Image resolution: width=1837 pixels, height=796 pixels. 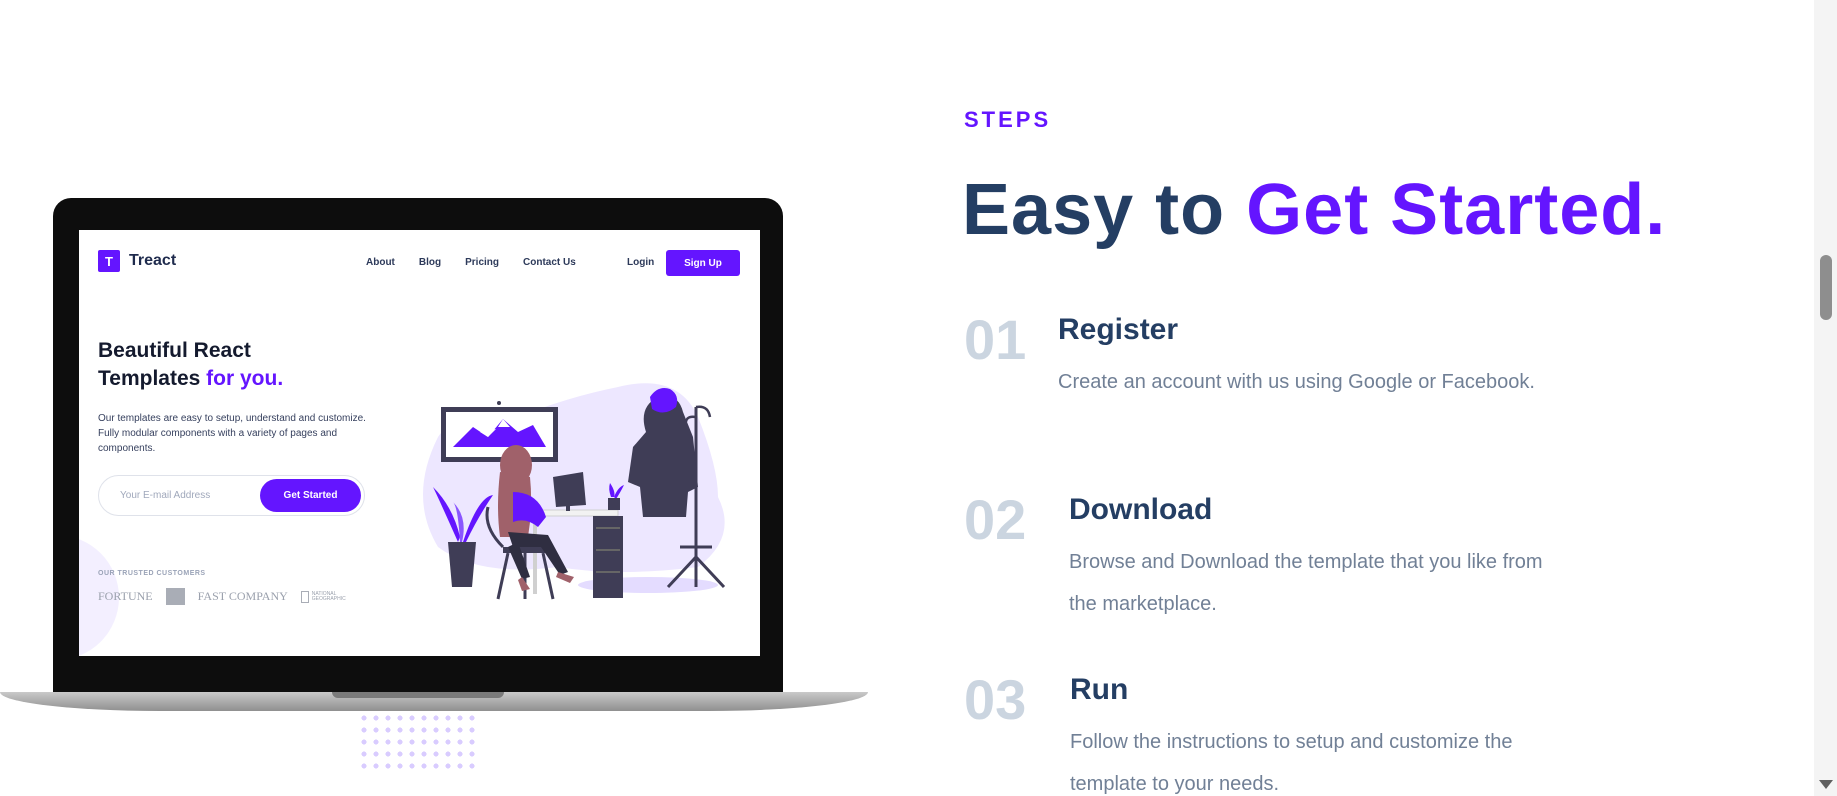 I want to click on preview-get-started-button: Get Started, so click(x=310, y=495).